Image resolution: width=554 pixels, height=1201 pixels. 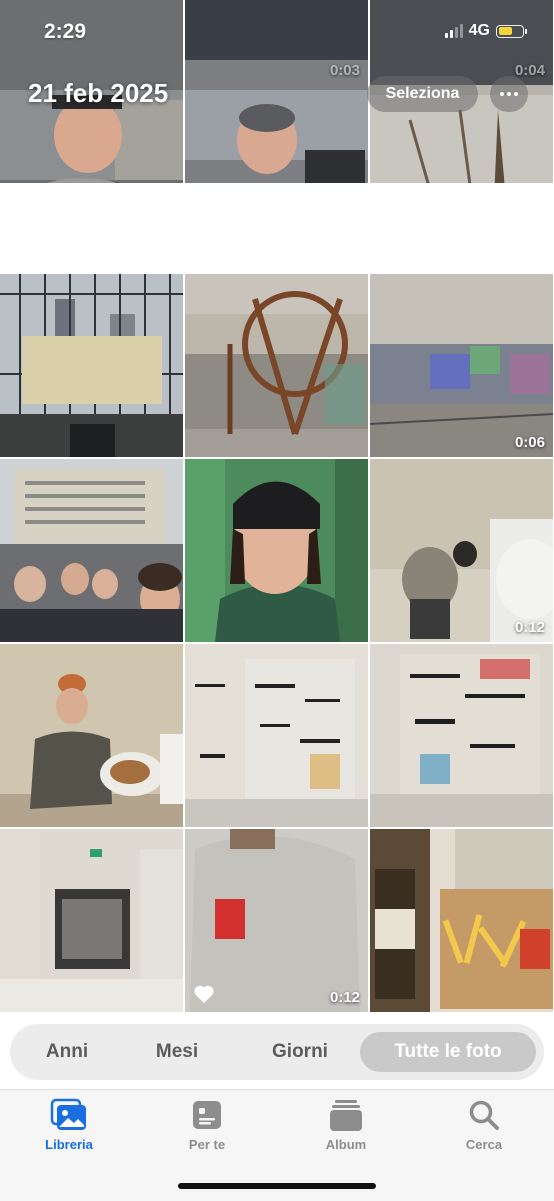 I want to click on date-header: 21 feb 2025, so click(x=98, y=93).